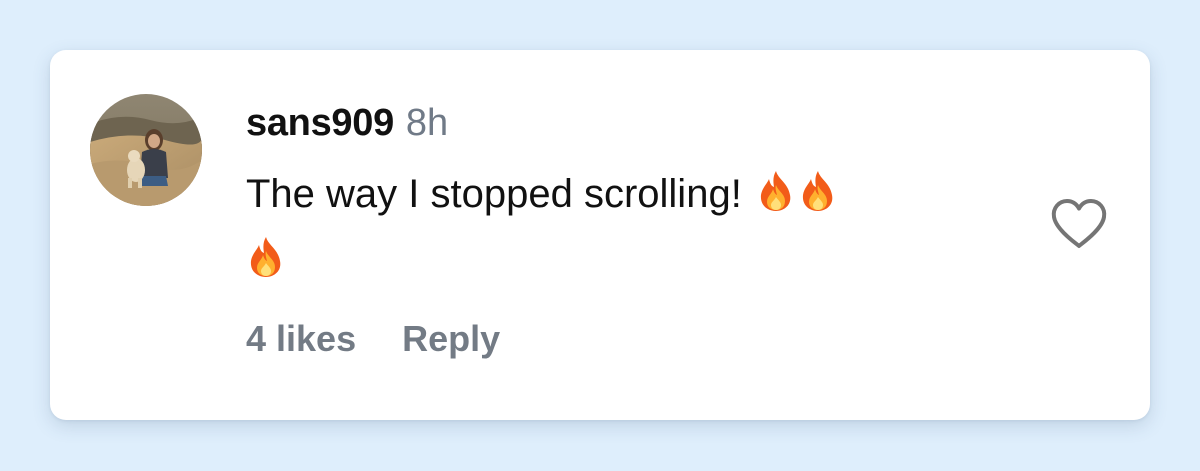 The height and width of the screenshot is (471, 1200). I want to click on username-link: sans909, so click(320, 123).